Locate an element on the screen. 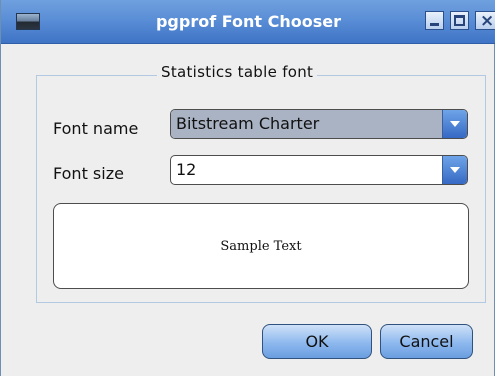 This screenshot has width=495, height=376. font-size-dropdown-button is located at coordinates (454, 170).